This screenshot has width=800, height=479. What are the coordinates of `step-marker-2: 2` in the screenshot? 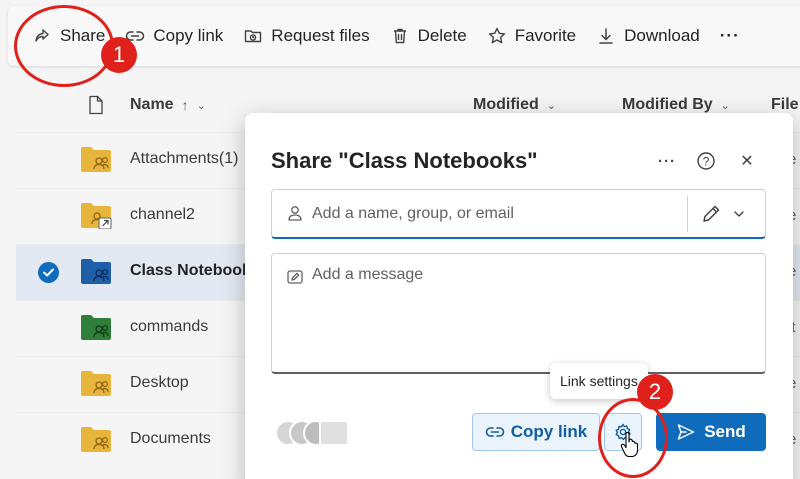 It's located at (655, 392).